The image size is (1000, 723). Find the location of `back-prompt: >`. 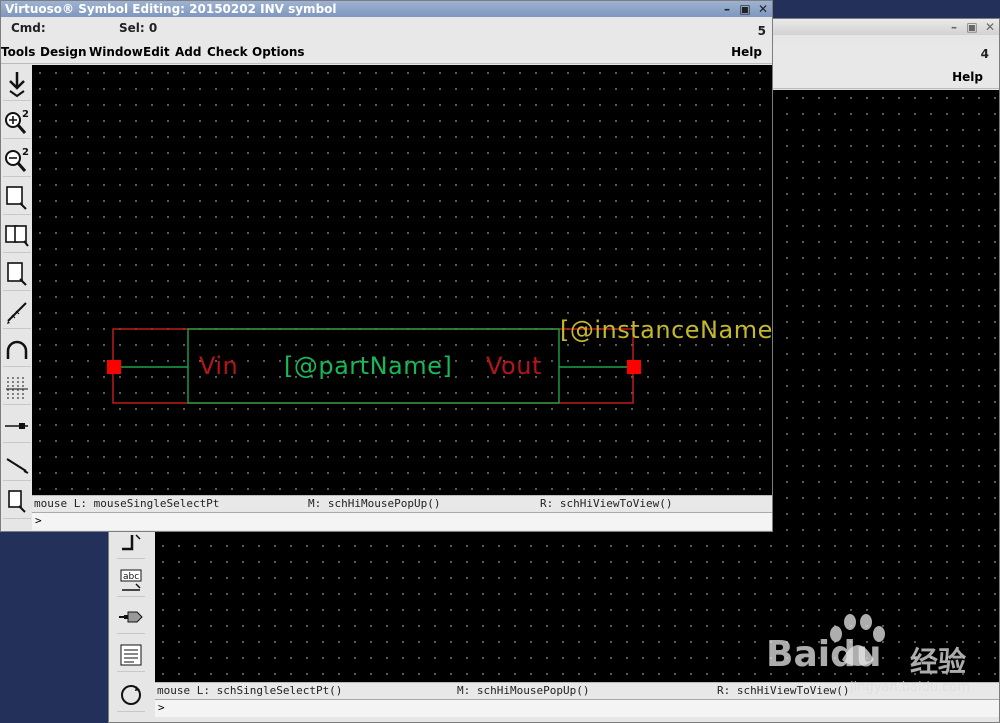

back-prompt: > is located at coordinates (161, 707).